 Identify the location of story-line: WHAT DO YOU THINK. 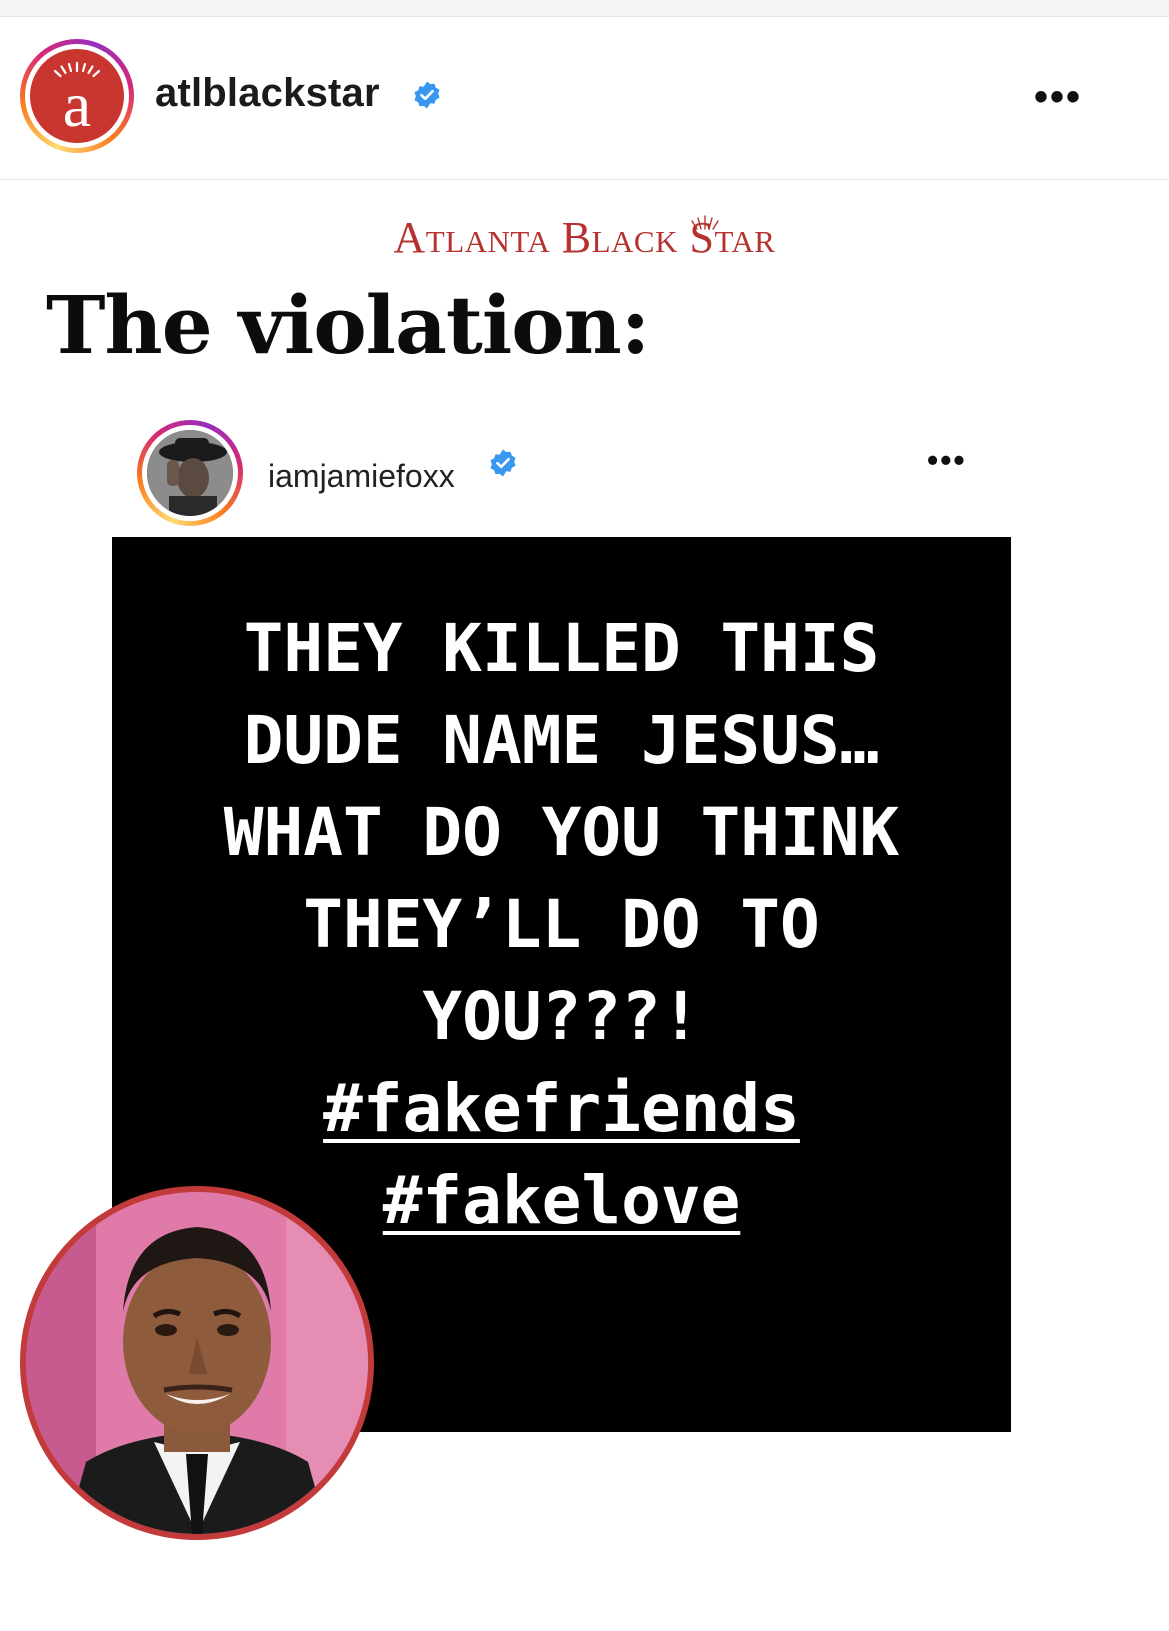
(561, 832).